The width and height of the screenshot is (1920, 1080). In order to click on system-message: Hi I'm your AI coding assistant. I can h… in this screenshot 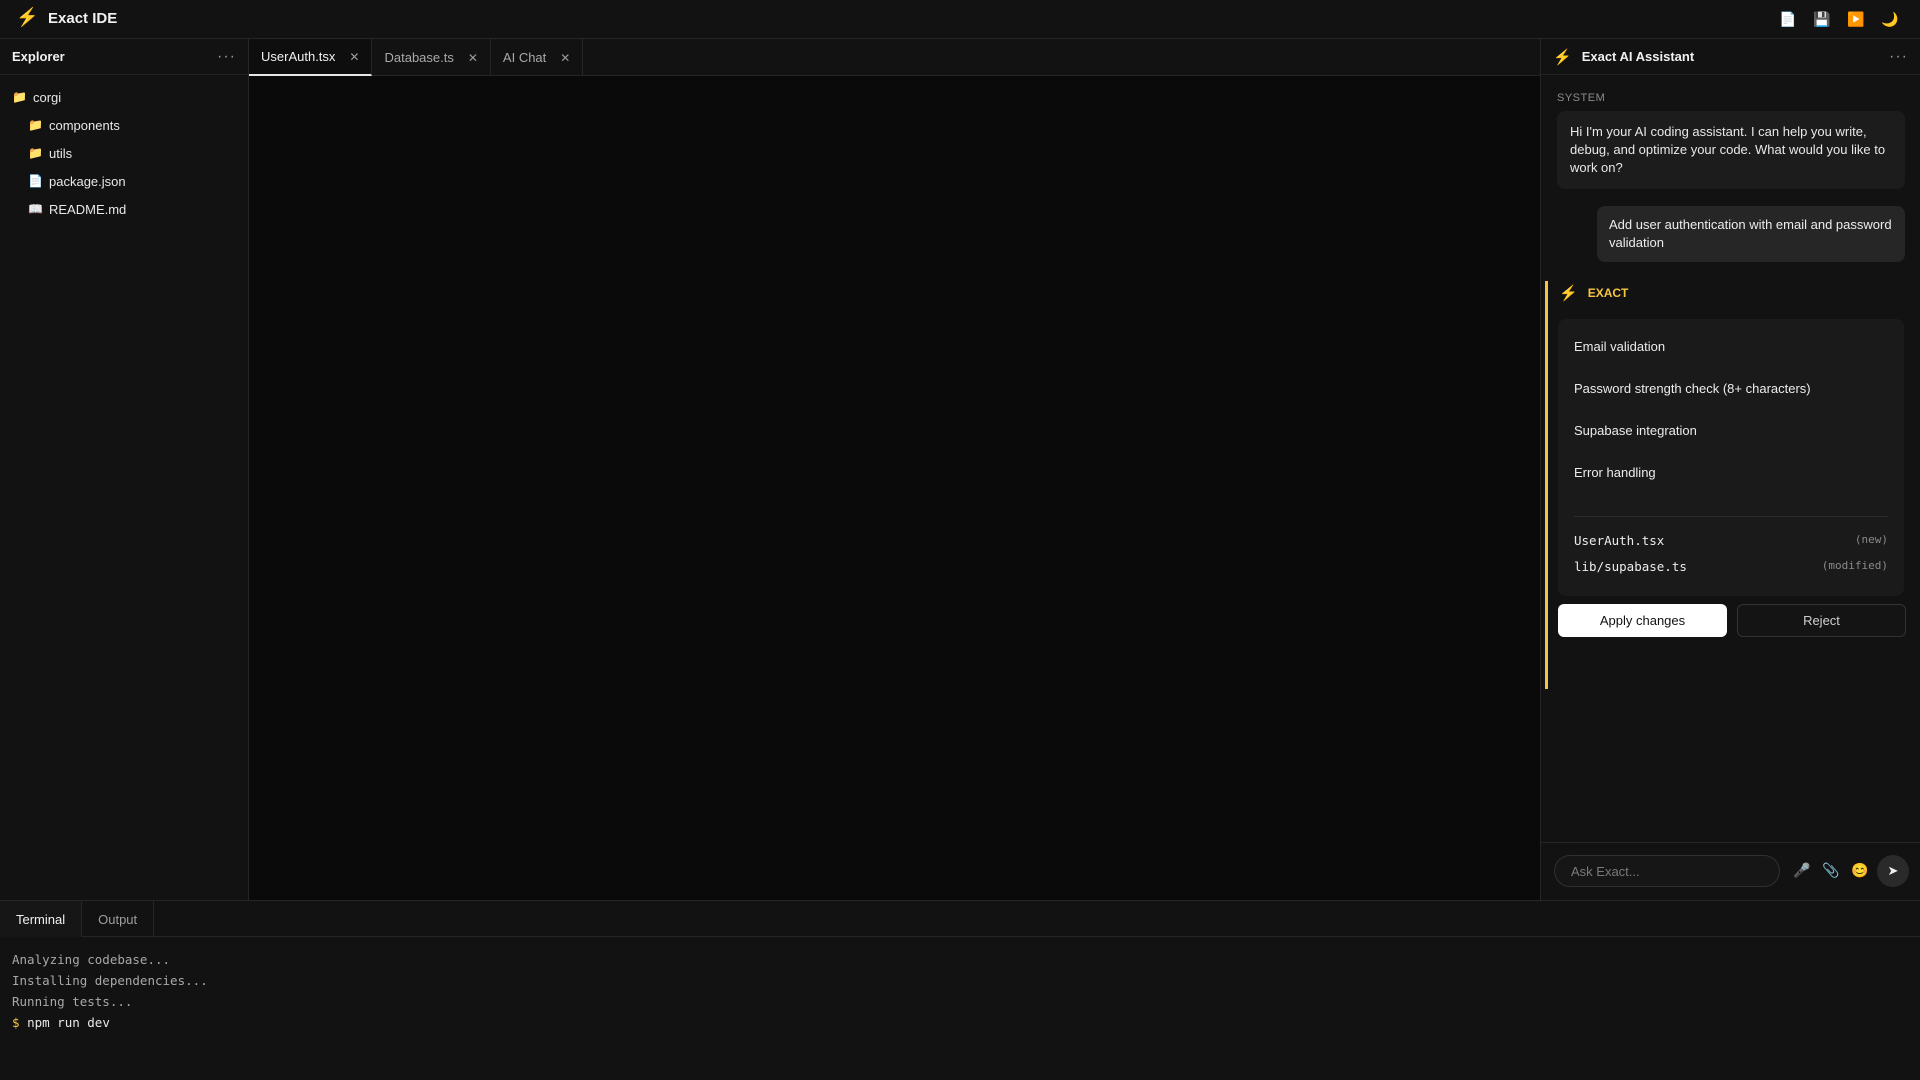, I will do `click(1731, 150)`.